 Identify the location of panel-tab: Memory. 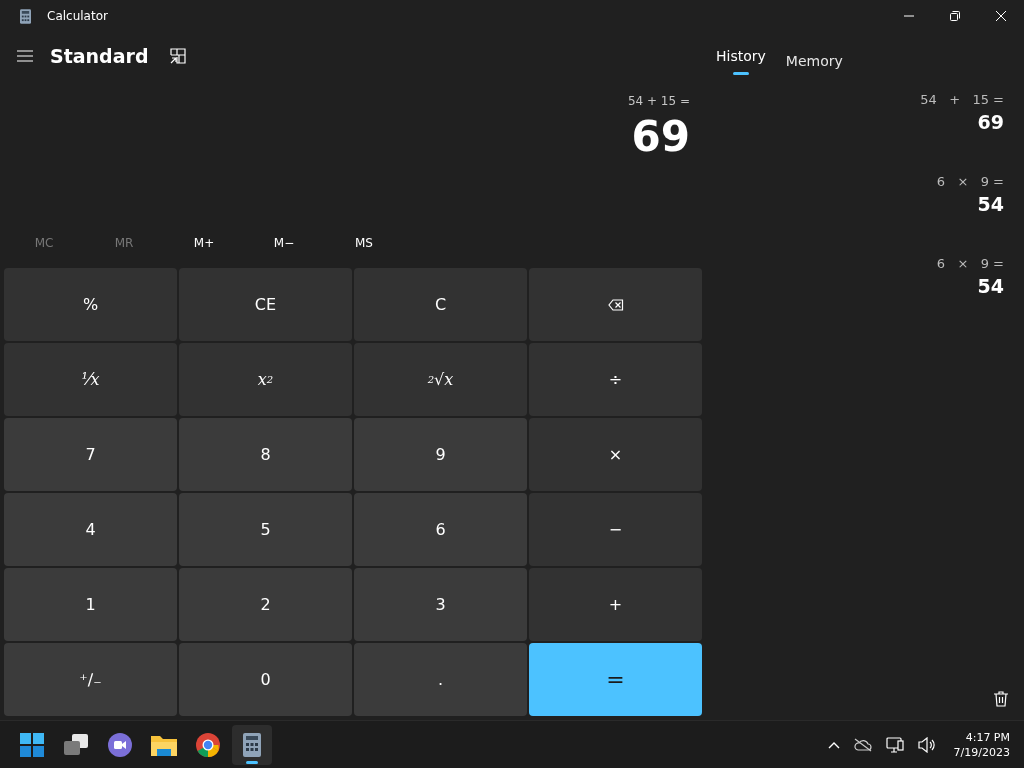
(814, 56).